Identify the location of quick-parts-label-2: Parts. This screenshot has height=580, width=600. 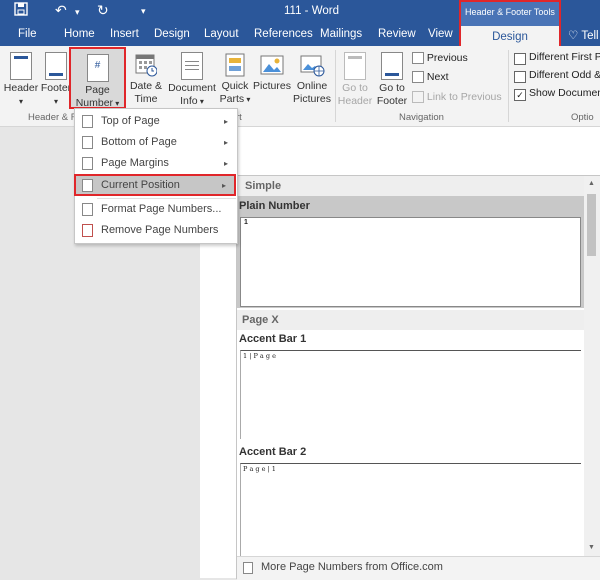
(232, 99).